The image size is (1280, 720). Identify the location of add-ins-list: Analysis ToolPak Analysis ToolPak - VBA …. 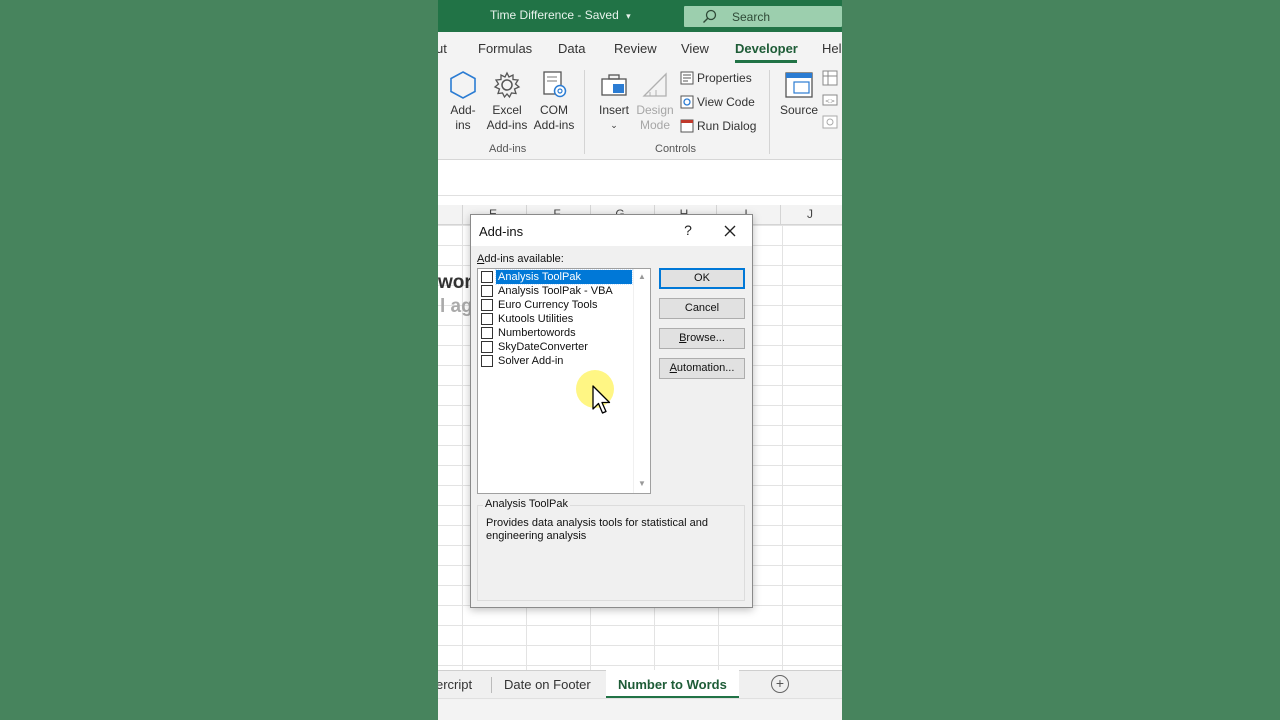
(564, 381).